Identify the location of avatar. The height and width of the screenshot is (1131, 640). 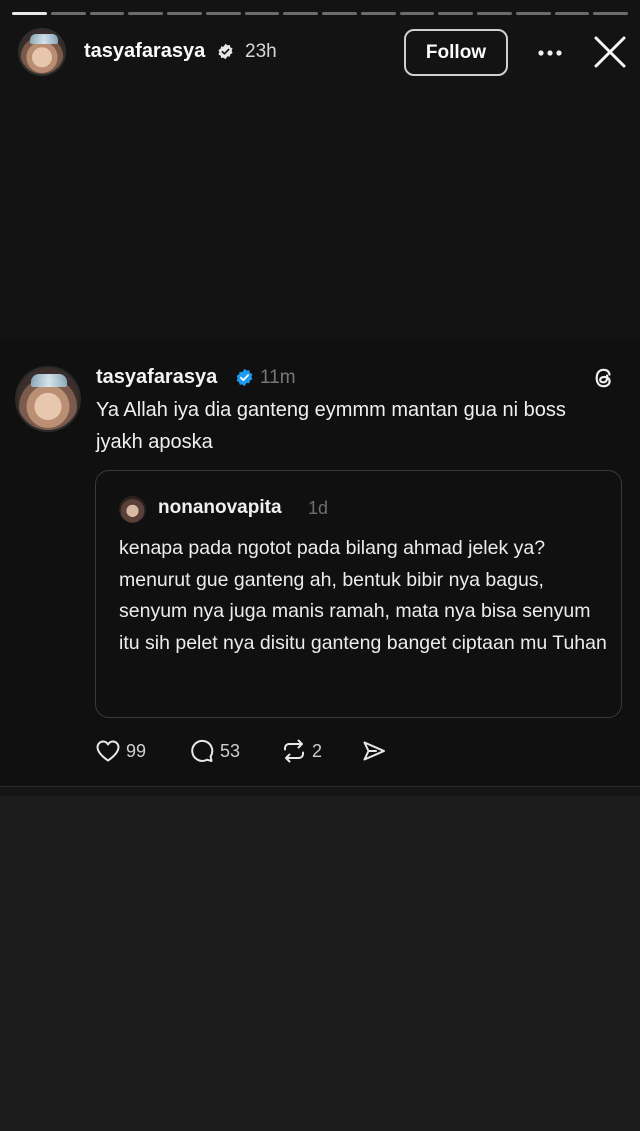
(42, 52).